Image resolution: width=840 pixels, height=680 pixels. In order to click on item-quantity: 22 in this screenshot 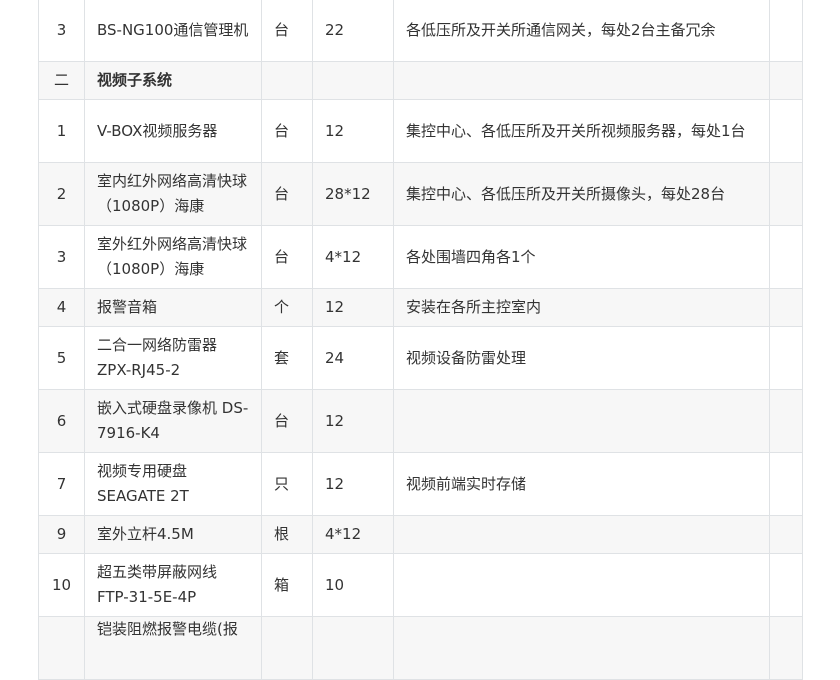, I will do `click(353, 31)`.